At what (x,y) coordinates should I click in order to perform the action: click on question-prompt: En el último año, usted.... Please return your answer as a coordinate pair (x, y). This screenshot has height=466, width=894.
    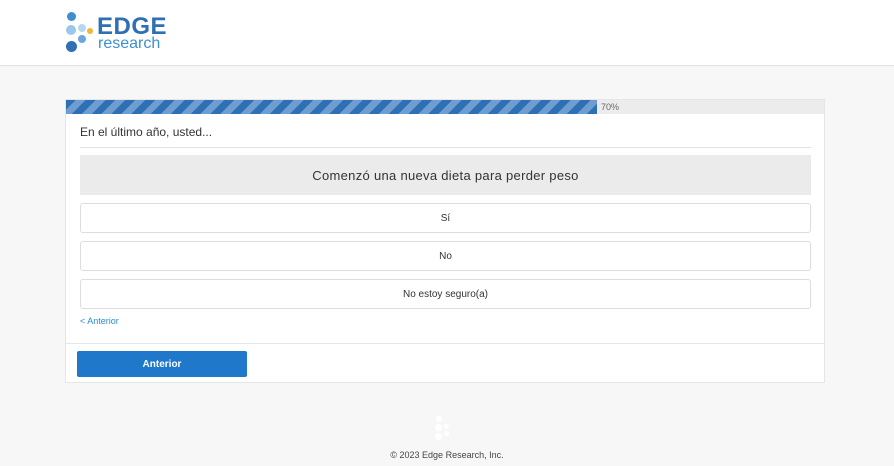
    Looking at the image, I should click on (146, 132).